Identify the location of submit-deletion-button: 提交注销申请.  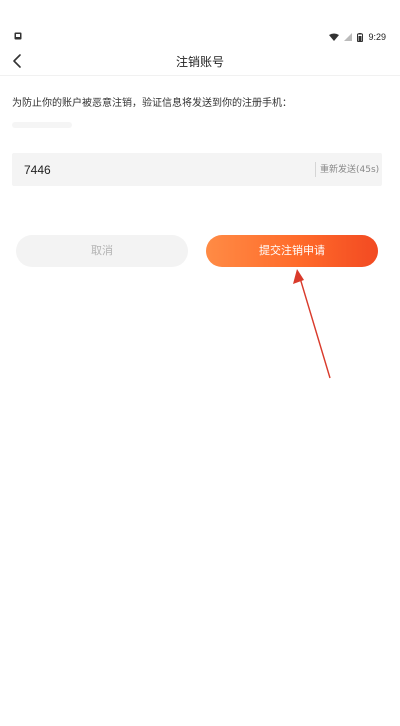
(292, 251).